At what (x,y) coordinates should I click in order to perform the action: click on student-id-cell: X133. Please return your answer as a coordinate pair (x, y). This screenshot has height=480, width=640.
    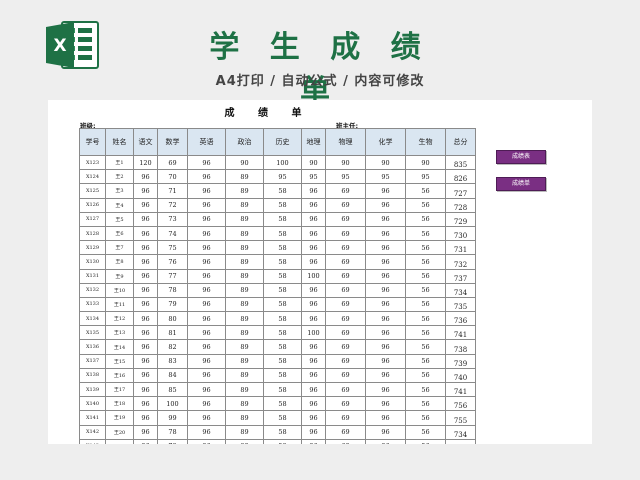
    Looking at the image, I should click on (92, 304).